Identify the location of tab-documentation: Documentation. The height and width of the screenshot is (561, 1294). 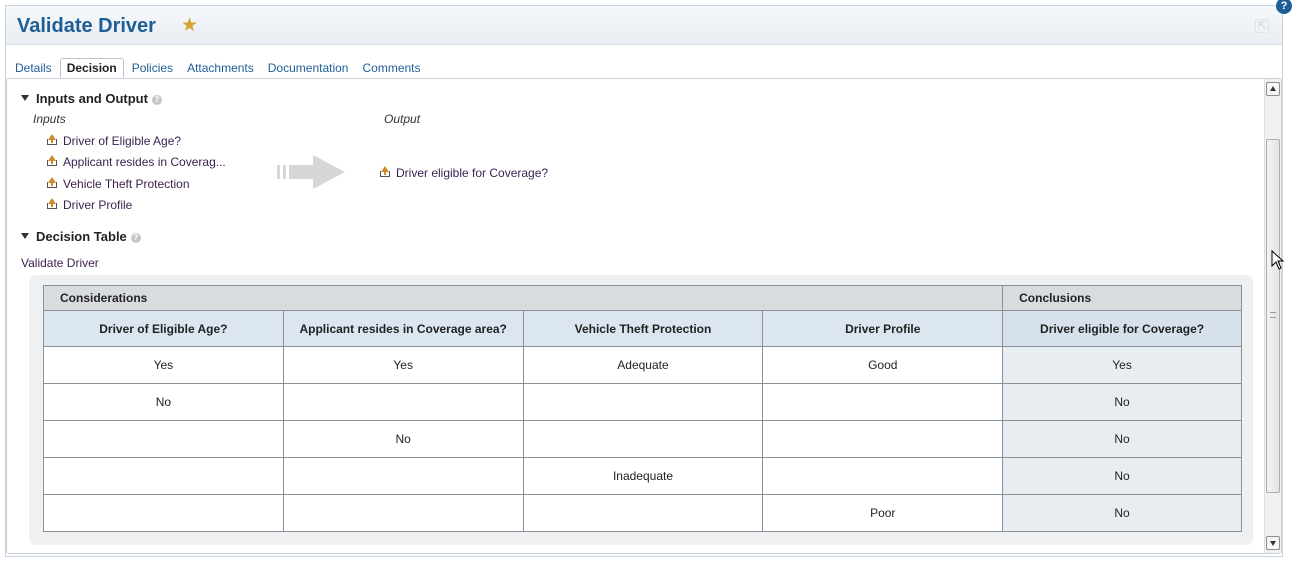
(308, 69).